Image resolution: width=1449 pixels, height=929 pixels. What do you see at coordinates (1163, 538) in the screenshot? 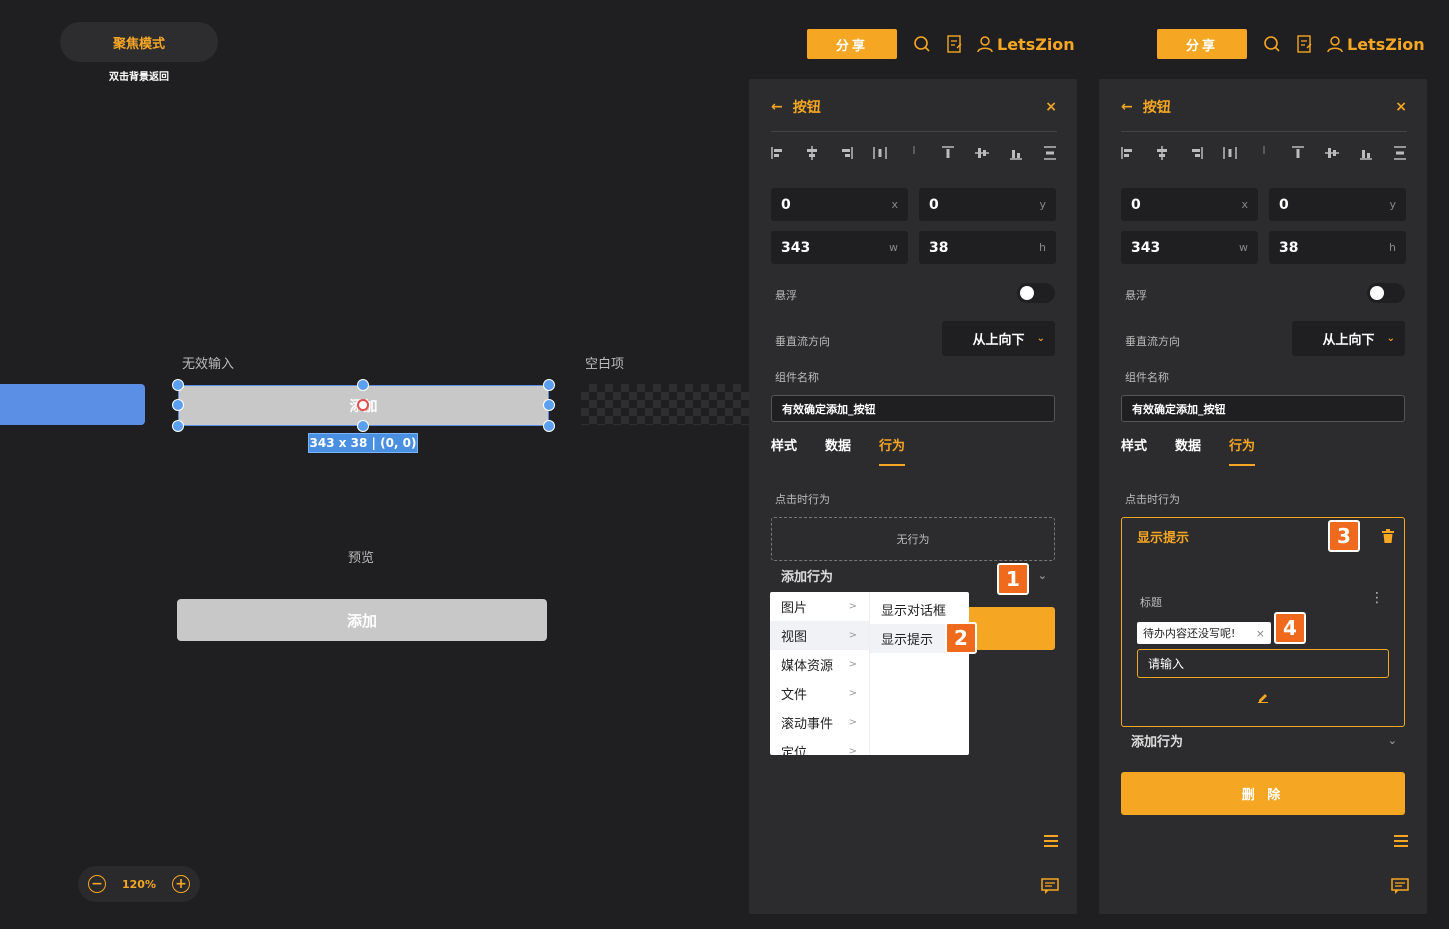
I see `action-card-title: 显示提示` at bounding box center [1163, 538].